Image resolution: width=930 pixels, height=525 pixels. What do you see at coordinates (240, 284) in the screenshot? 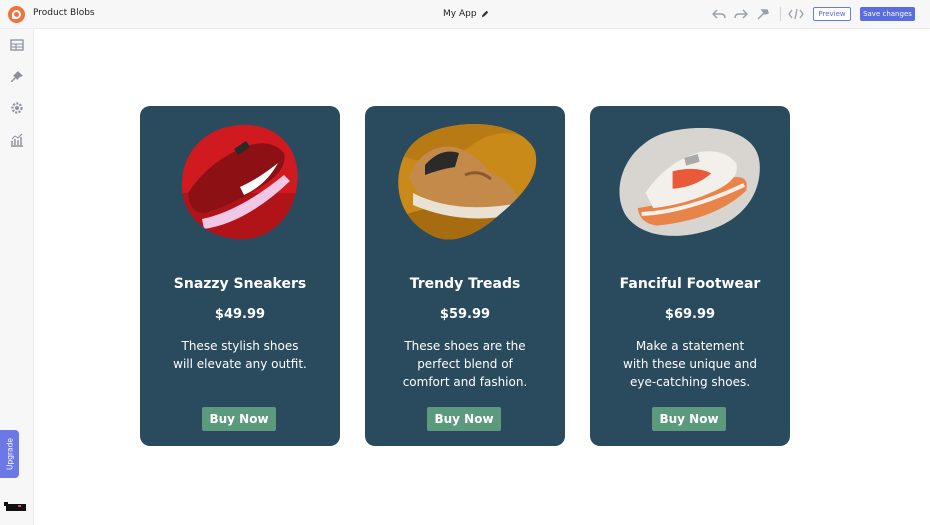
I see `product-title: Snazzy Sneakers` at bounding box center [240, 284].